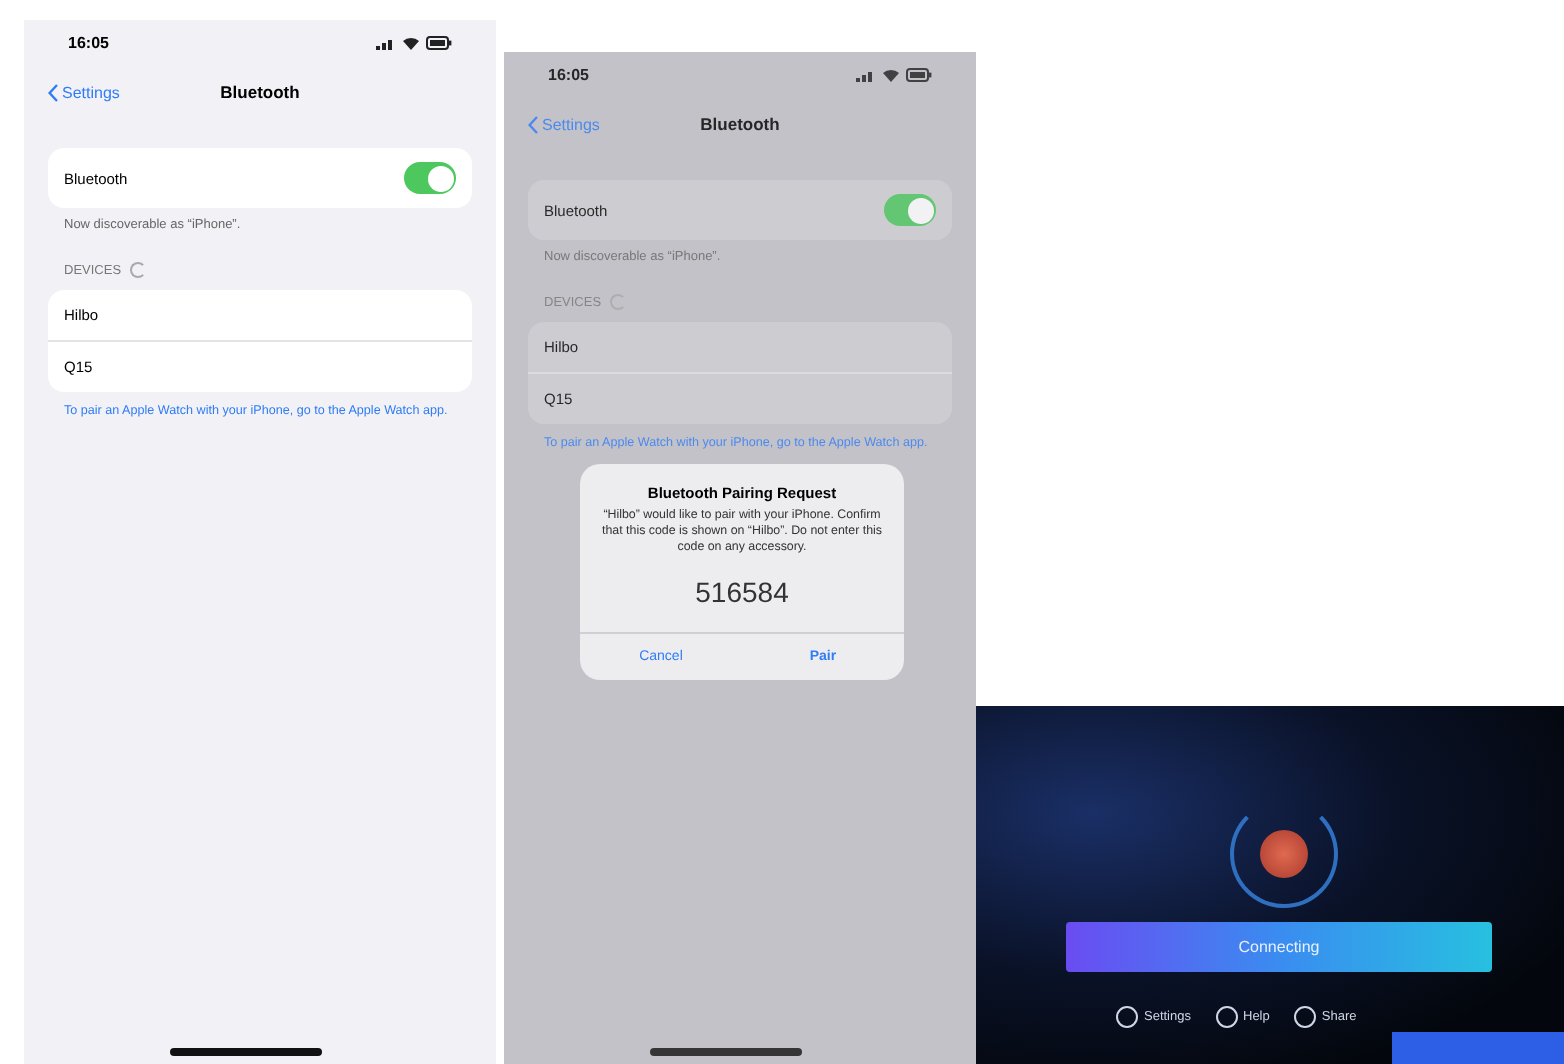 This screenshot has height=1064, width=1564. What do you see at coordinates (84, 92) in the screenshot?
I see `back-link: Settings` at bounding box center [84, 92].